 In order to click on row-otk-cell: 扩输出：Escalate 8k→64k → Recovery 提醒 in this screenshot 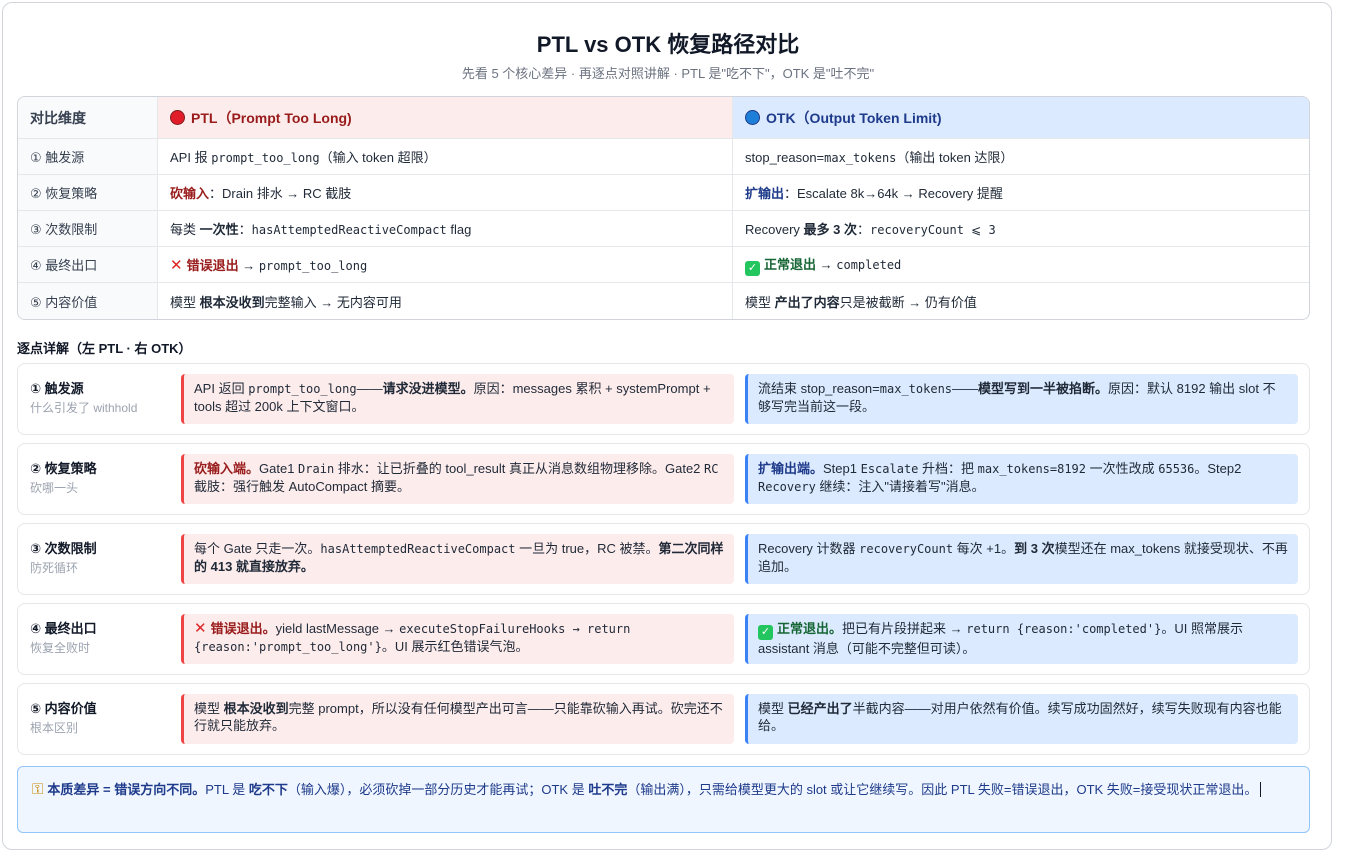, I will do `click(1021, 193)`.